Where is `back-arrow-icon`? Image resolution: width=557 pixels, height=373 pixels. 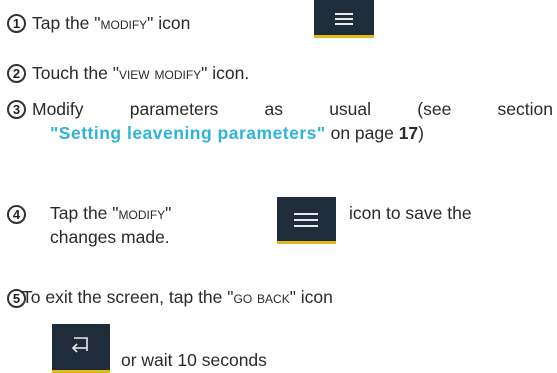 back-arrow-icon is located at coordinates (79, 345).